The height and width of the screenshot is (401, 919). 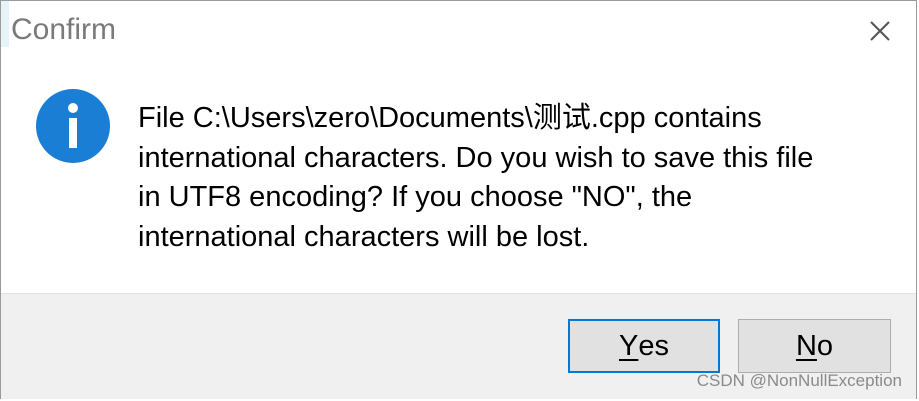 What do you see at coordinates (806, 345) in the screenshot?
I see `no-mnemonic: N` at bounding box center [806, 345].